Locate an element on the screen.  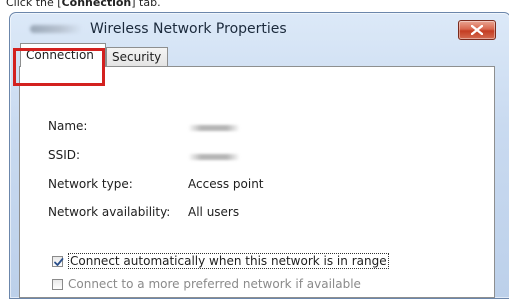
name-row: Name: is located at coordinates (118, 126).